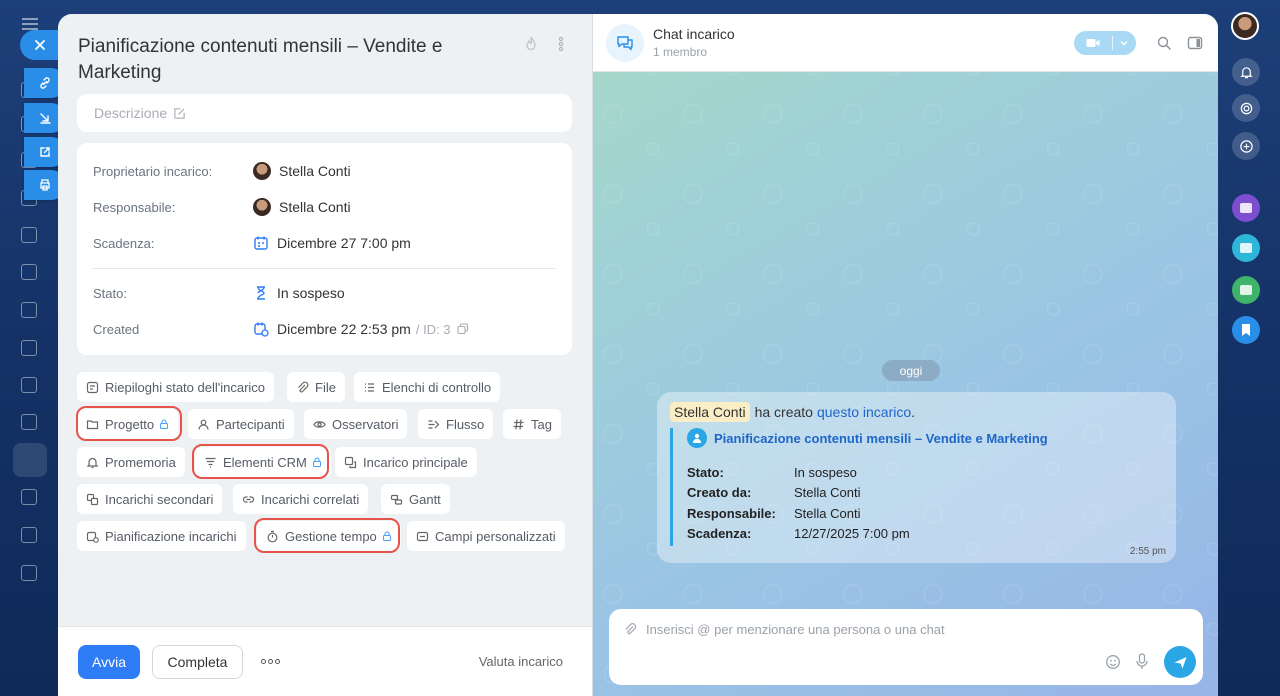  What do you see at coordinates (109, 662) in the screenshot?
I see `start-button: Avvia` at bounding box center [109, 662].